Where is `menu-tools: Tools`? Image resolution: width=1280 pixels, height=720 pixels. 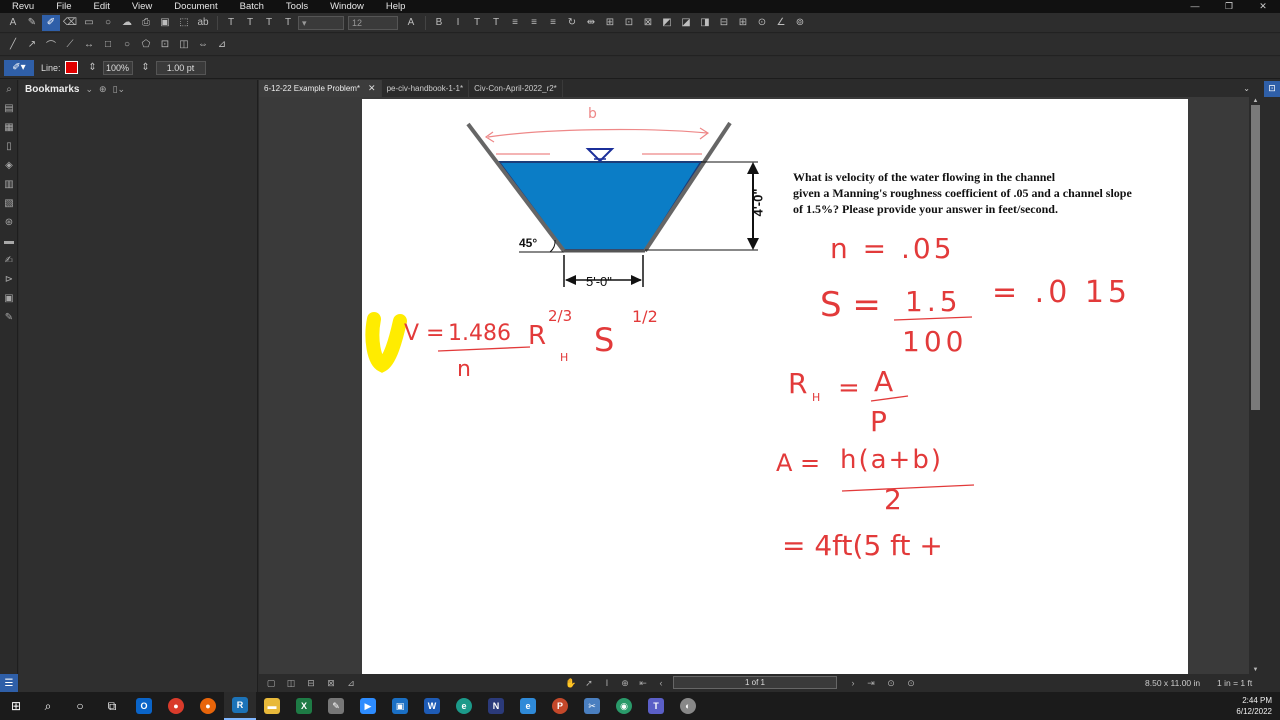
menu-tools: Tools is located at coordinates (297, 6).